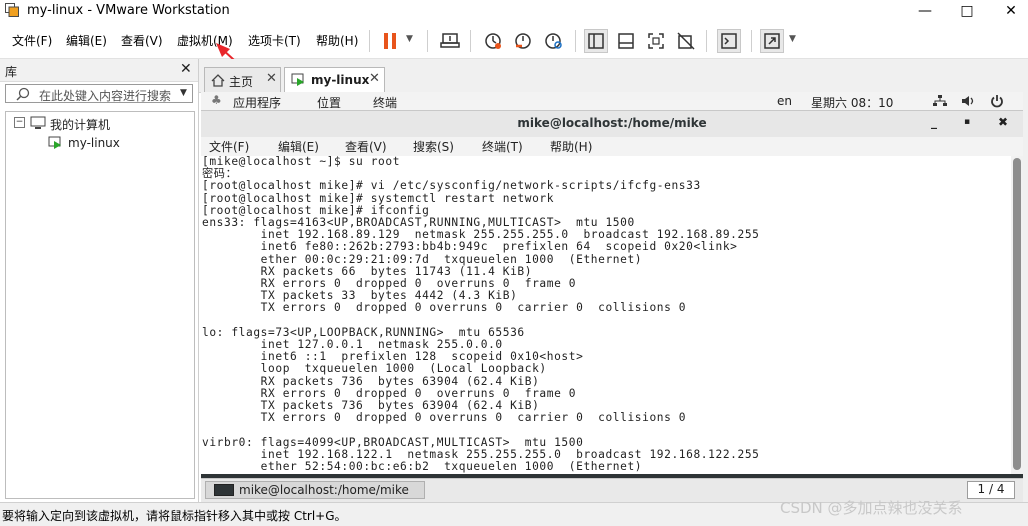  Describe the element at coordinates (553, 41) in the screenshot. I see `snapshot-manager-icon` at that location.